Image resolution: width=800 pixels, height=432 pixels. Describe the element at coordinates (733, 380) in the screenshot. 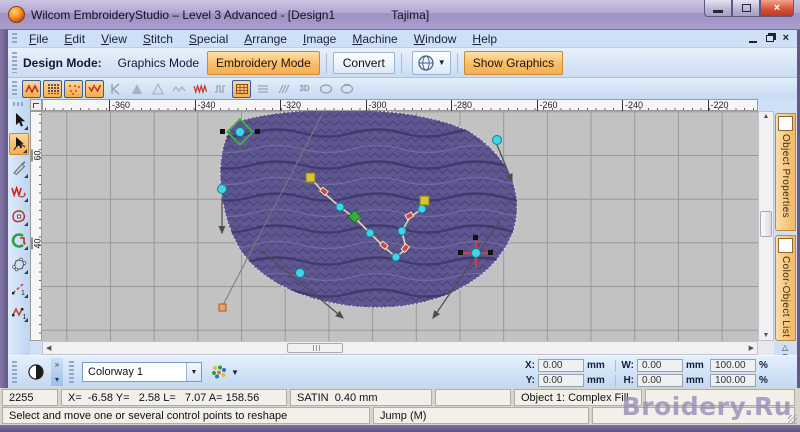

I see `scale-y-input: 100.00` at that location.